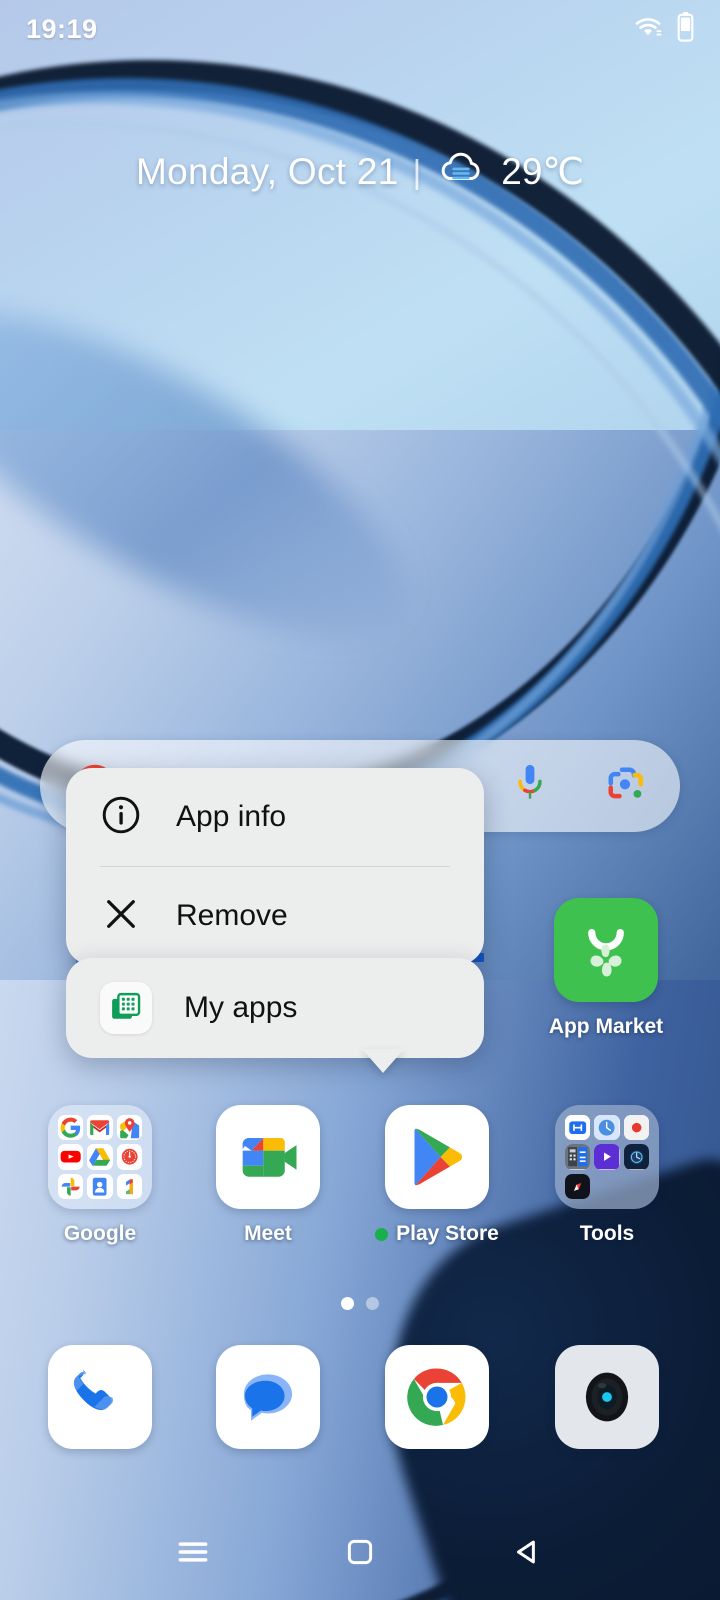 The height and width of the screenshot is (1600, 720). I want to click on home-folder-tools-label: Tools, so click(607, 1233).